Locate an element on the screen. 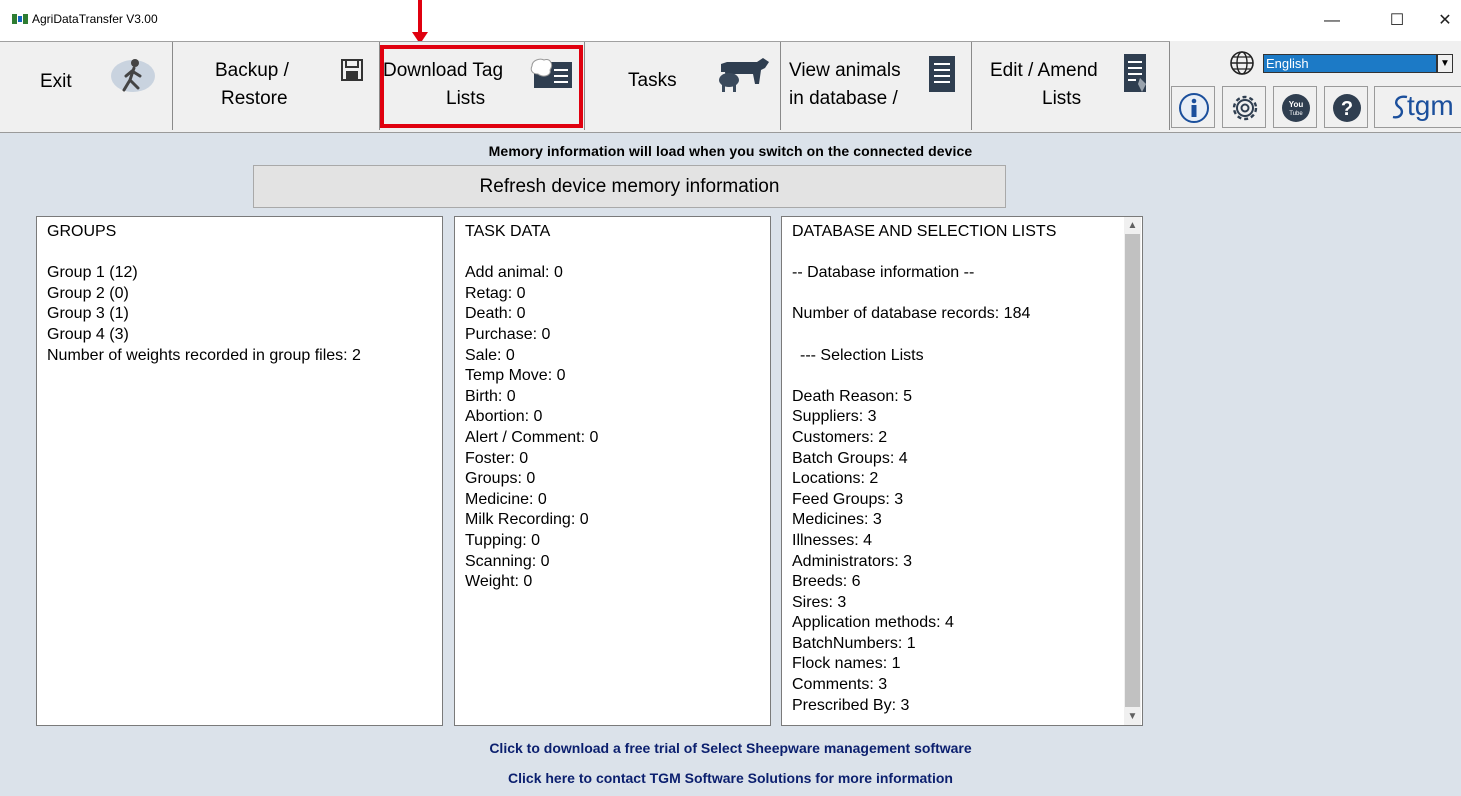 This screenshot has width=1461, height=796. groups-line: Group 3 (1) is located at coordinates (88, 314).